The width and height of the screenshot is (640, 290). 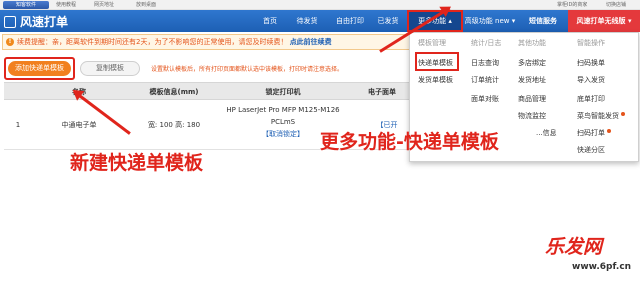 What do you see at coordinates (572, 5) in the screenshot?
I see `user-name: 掌柜ID的商家` at bounding box center [572, 5].